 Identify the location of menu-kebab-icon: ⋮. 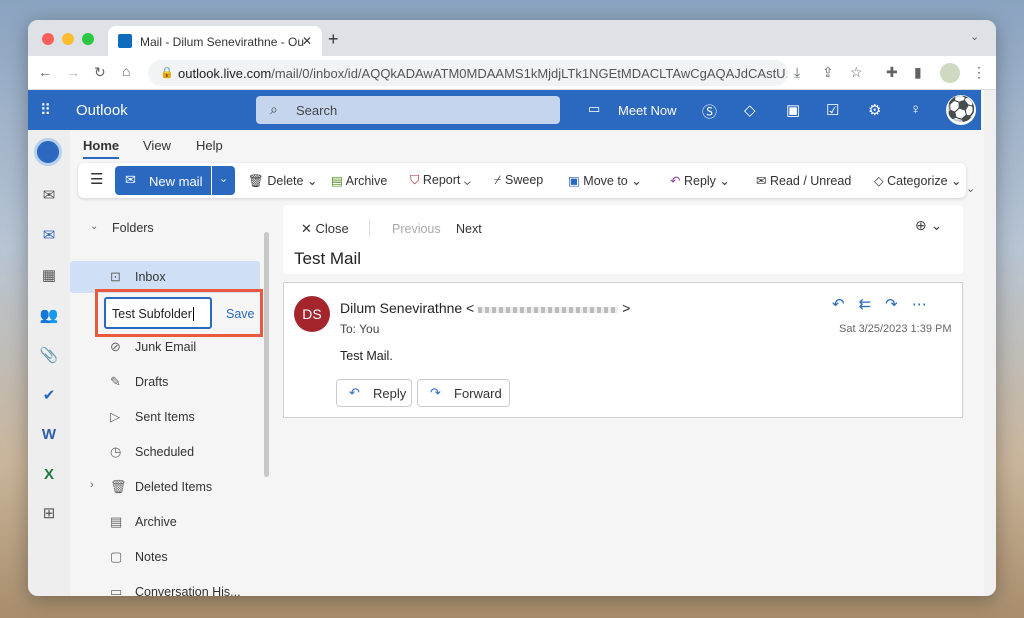
(979, 72).